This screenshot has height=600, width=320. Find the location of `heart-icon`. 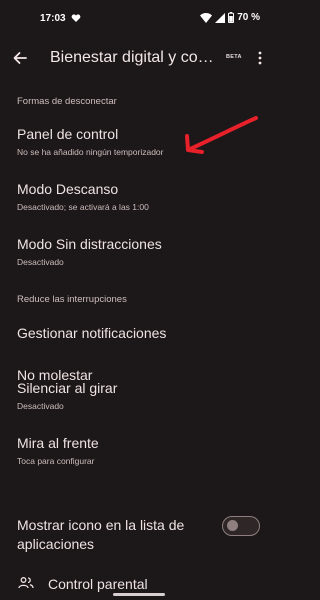

heart-icon is located at coordinates (76, 18).